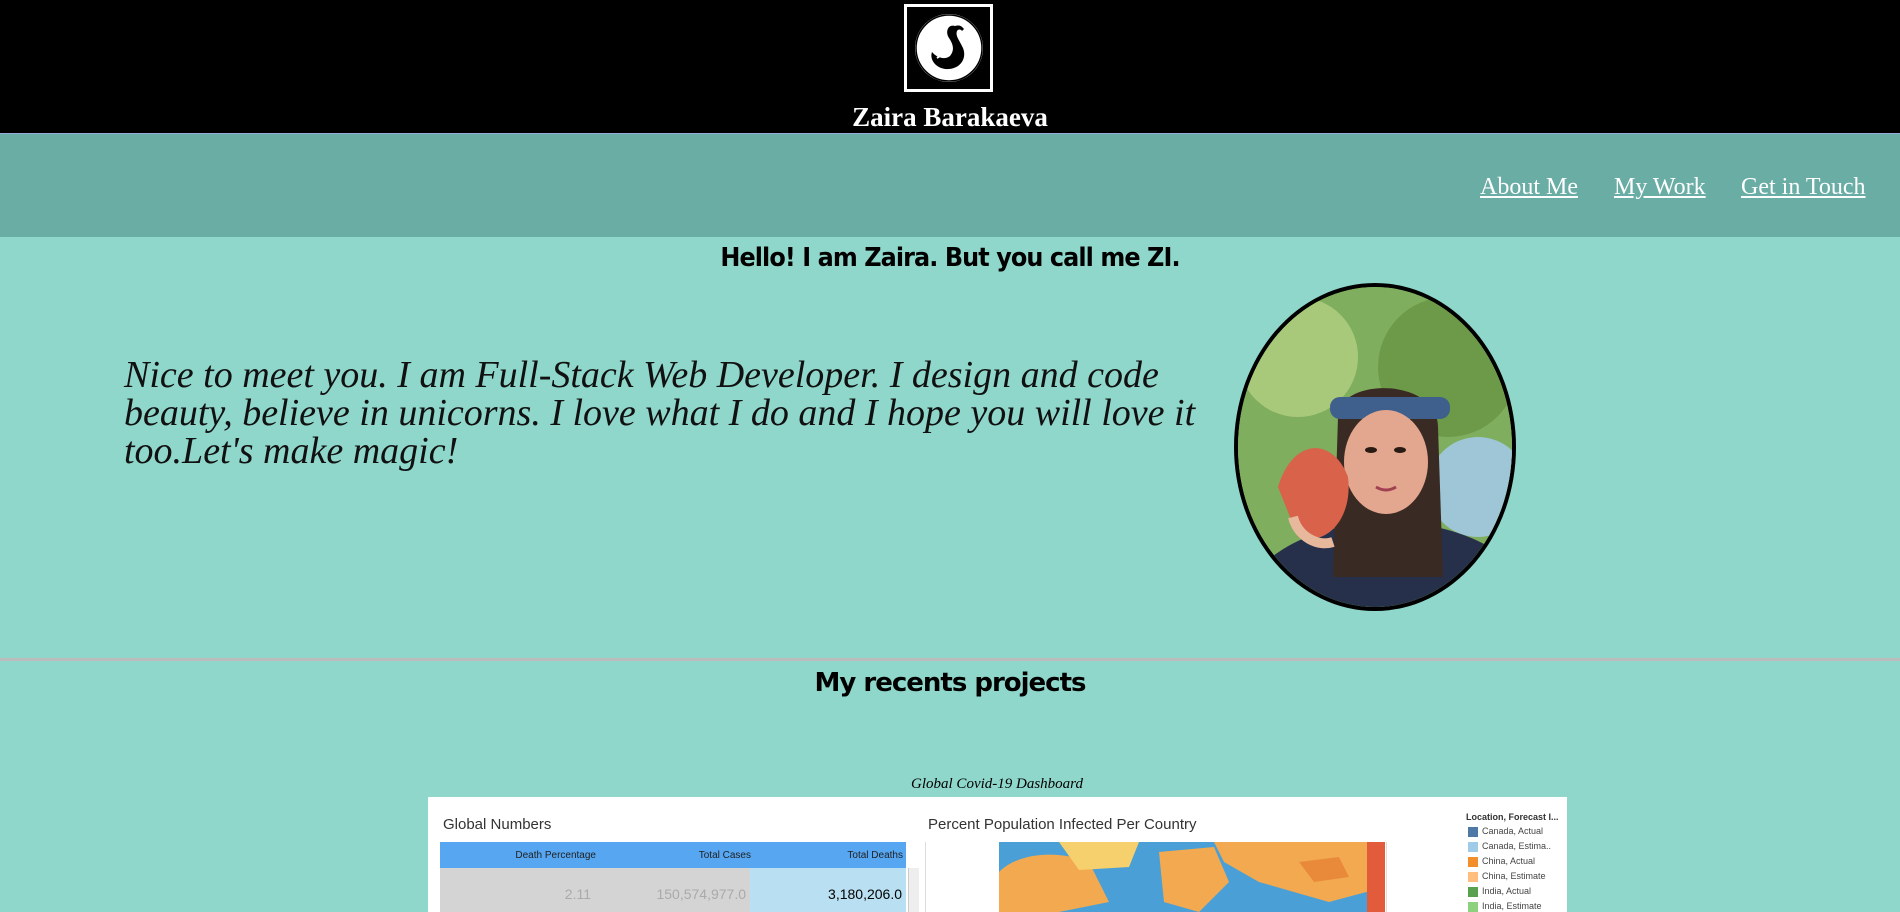 This screenshot has height=912, width=1900. Describe the element at coordinates (1660, 187) in the screenshot. I see `nav-my-work: My Work` at that location.